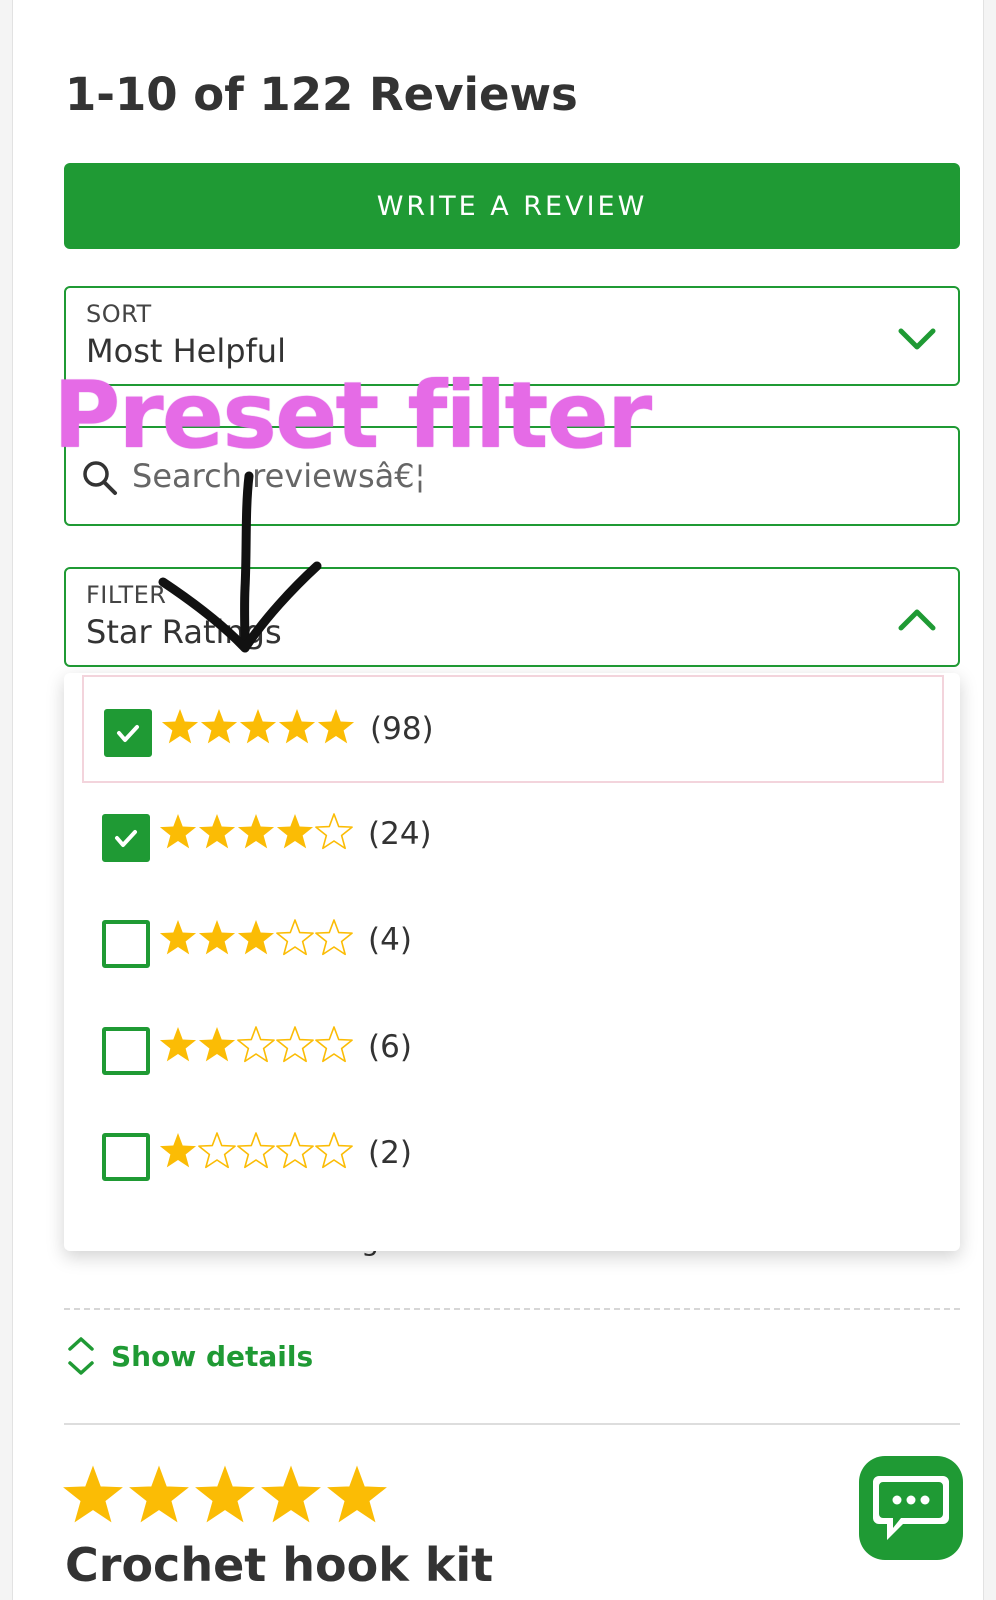  What do you see at coordinates (390, 1153) in the screenshot?
I see `filter-option-count: (2)` at bounding box center [390, 1153].